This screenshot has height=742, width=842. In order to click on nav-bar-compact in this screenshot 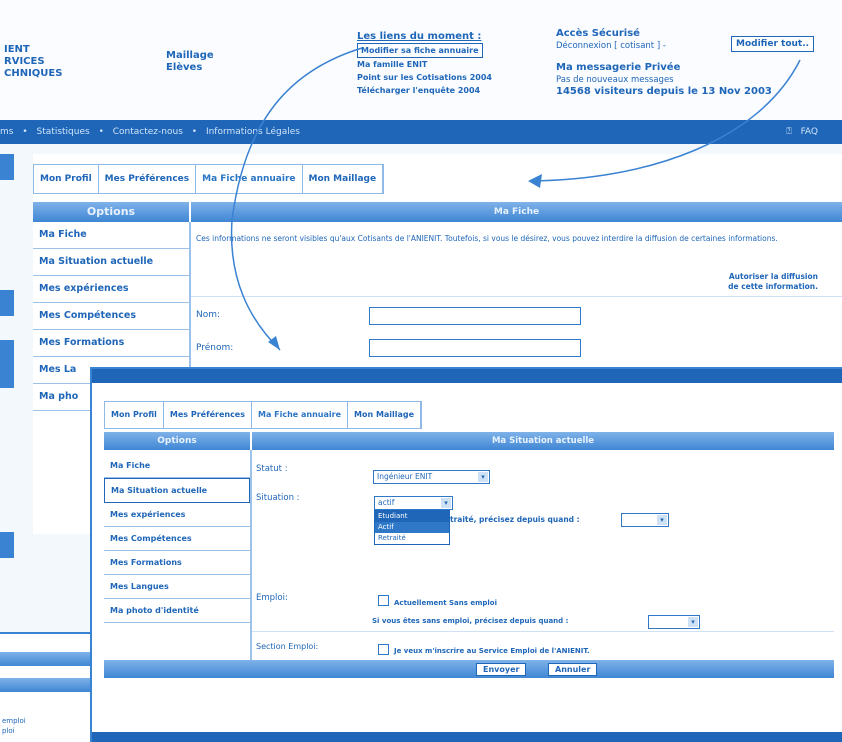, I will do `click(467, 376)`.